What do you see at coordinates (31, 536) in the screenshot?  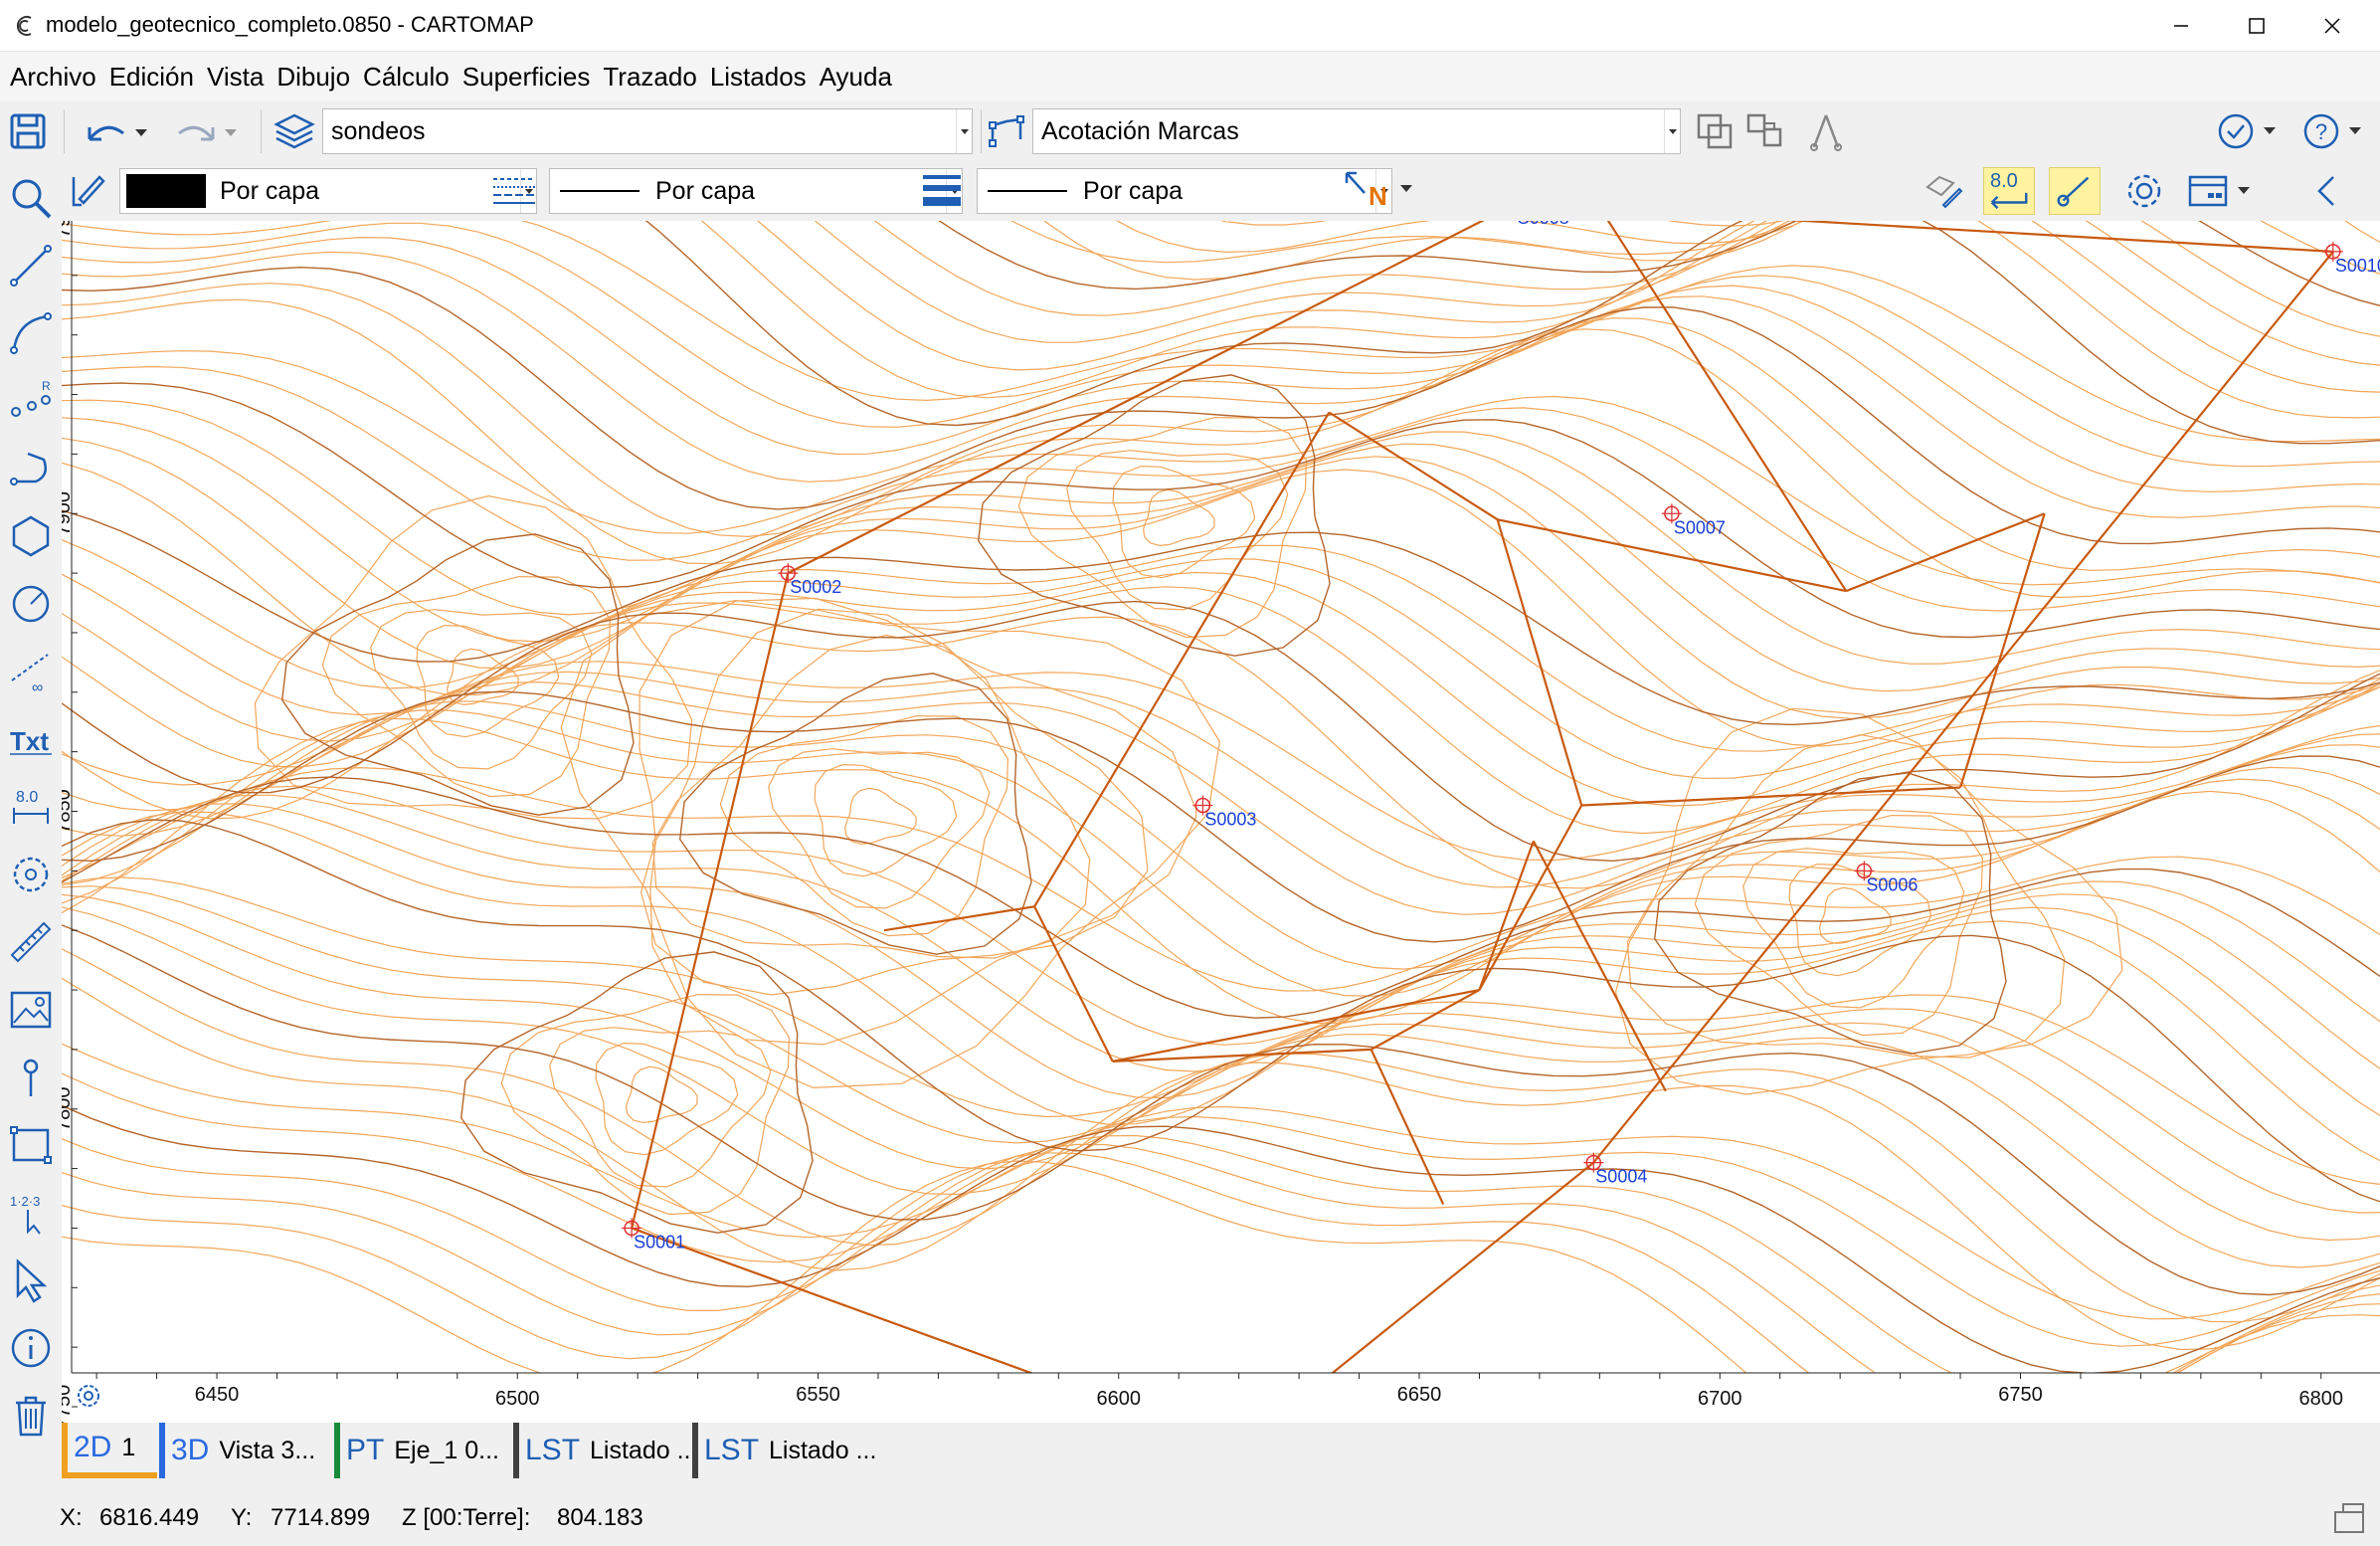 I see `polygon-tool-button` at bounding box center [31, 536].